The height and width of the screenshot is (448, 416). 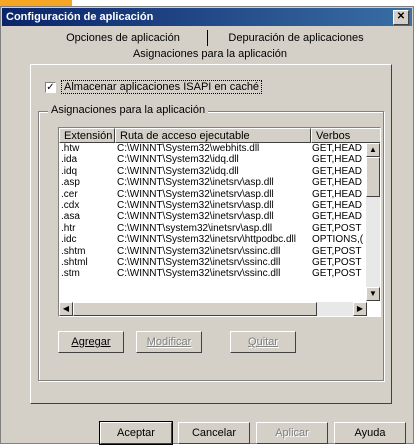 What do you see at coordinates (373, 150) in the screenshot?
I see `scroll-up-icon: ▲` at bounding box center [373, 150].